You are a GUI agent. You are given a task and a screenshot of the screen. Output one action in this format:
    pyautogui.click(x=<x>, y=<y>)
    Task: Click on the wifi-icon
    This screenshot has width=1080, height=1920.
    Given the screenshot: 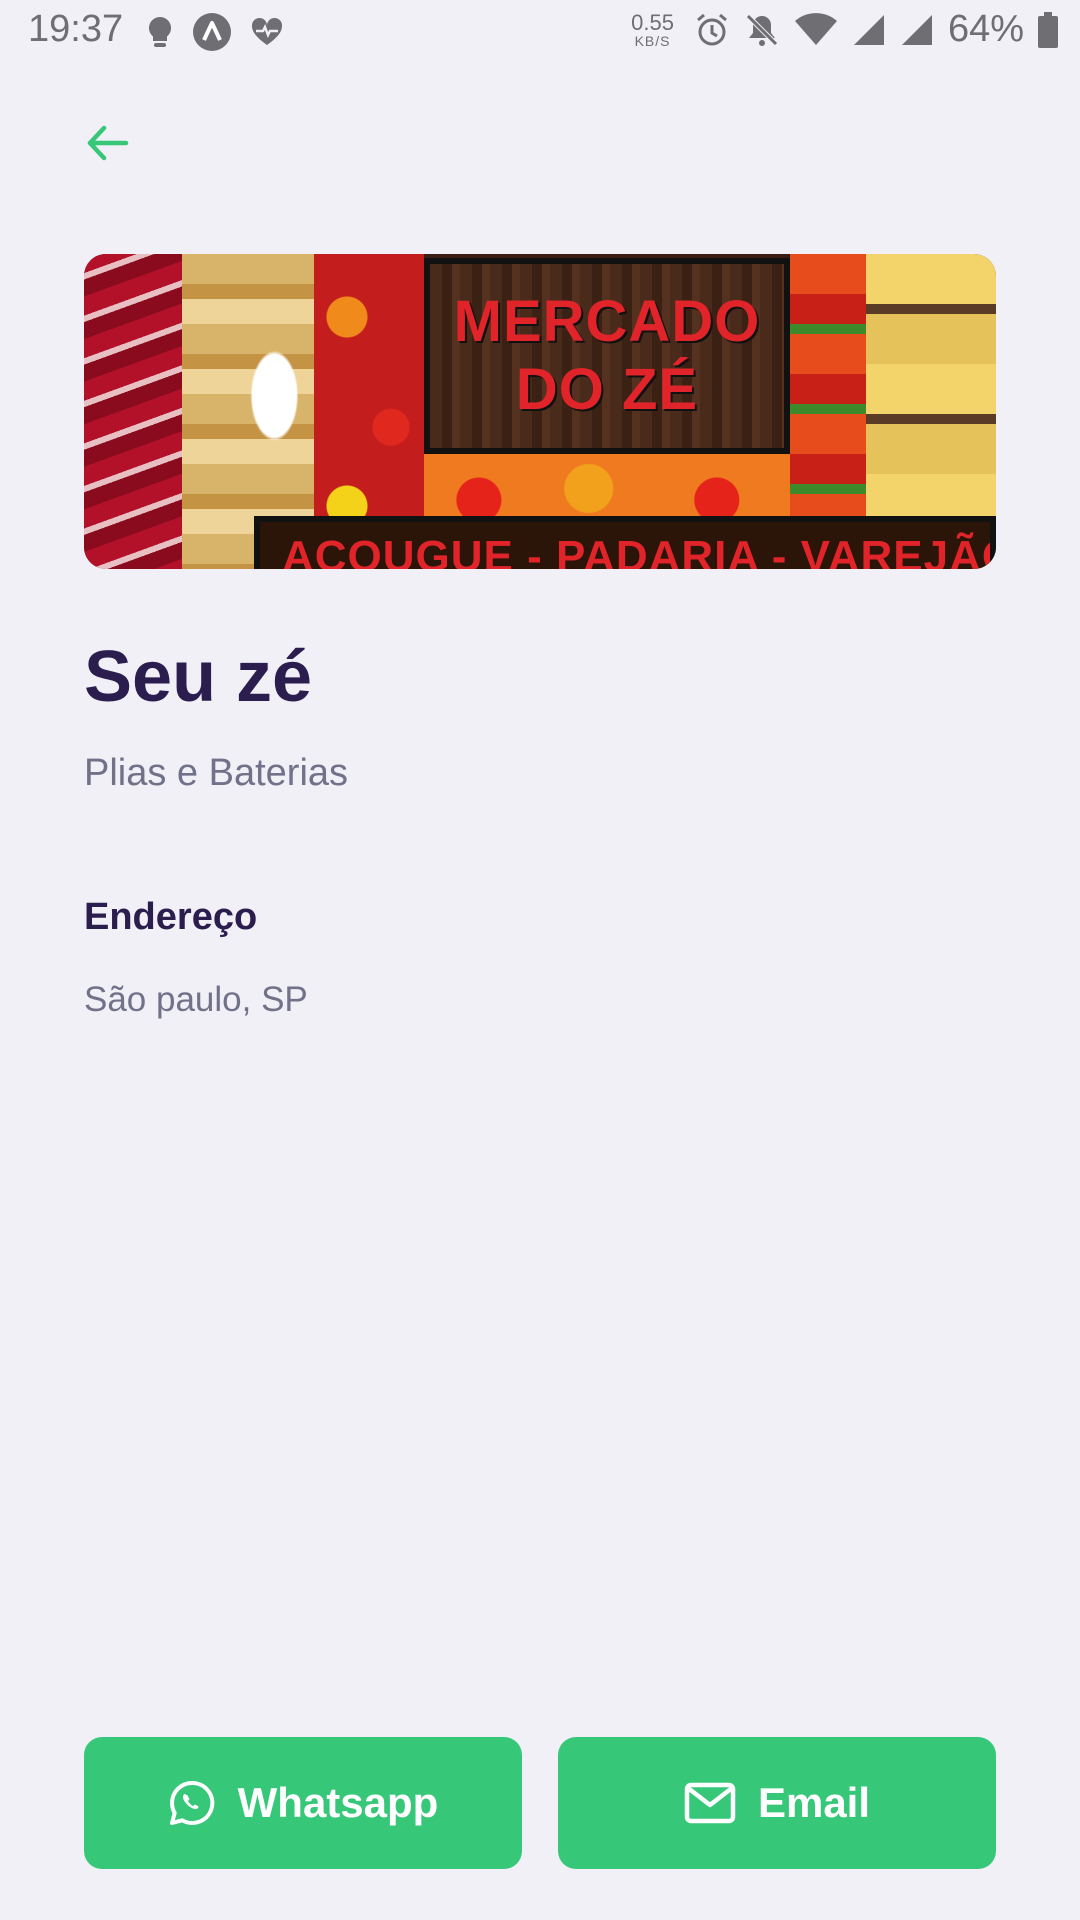 What is the action you would take?
    pyautogui.click(x=816, y=29)
    